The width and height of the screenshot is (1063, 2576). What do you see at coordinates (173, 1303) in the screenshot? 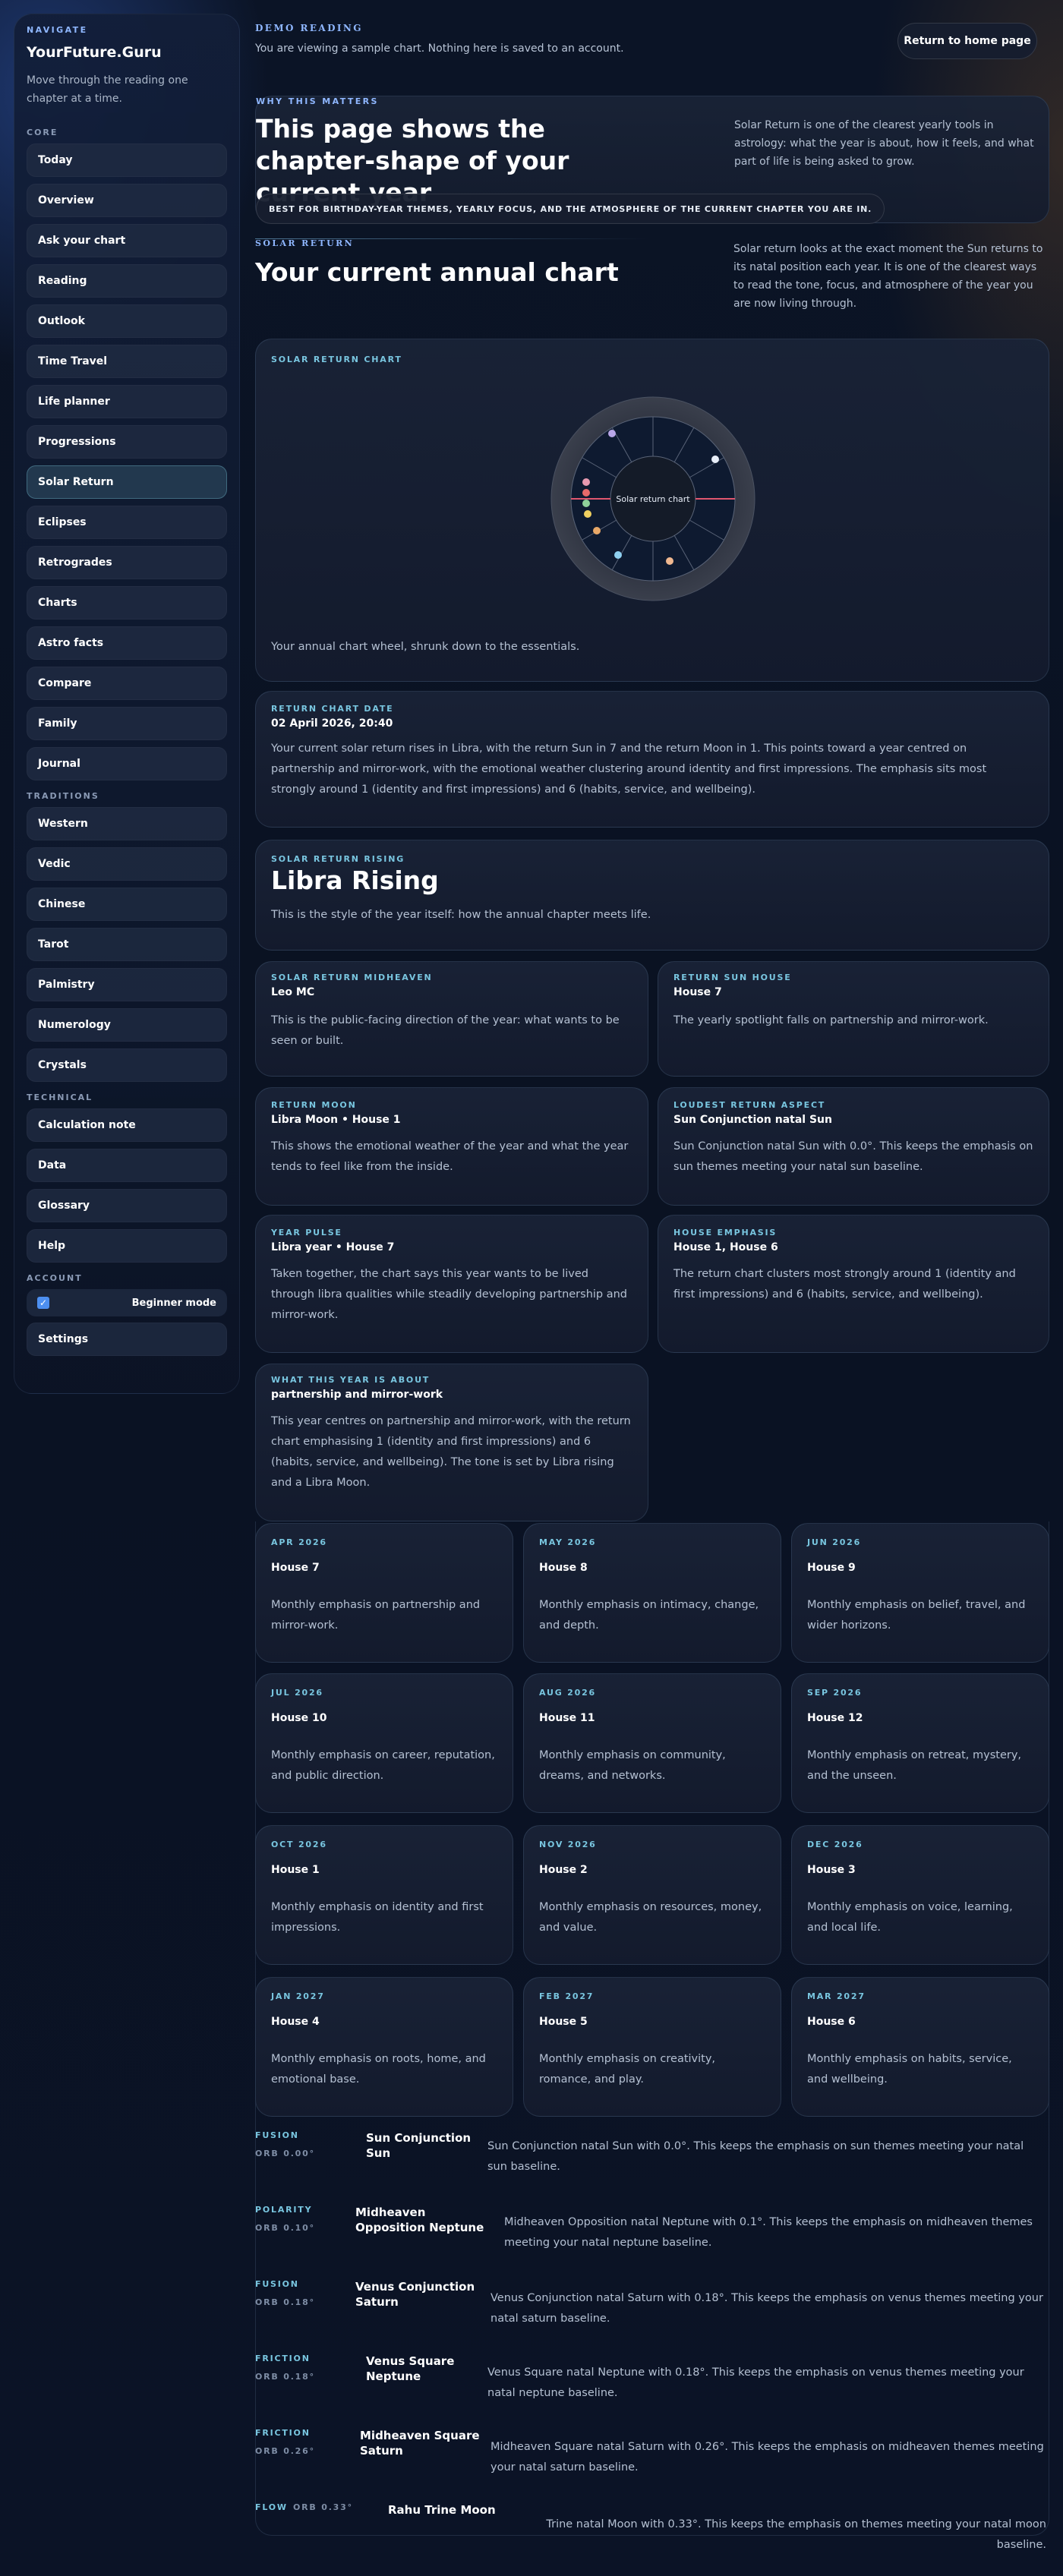
I see `beginner-mode-label: Beginner mode` at bounding box center [173, 1303].